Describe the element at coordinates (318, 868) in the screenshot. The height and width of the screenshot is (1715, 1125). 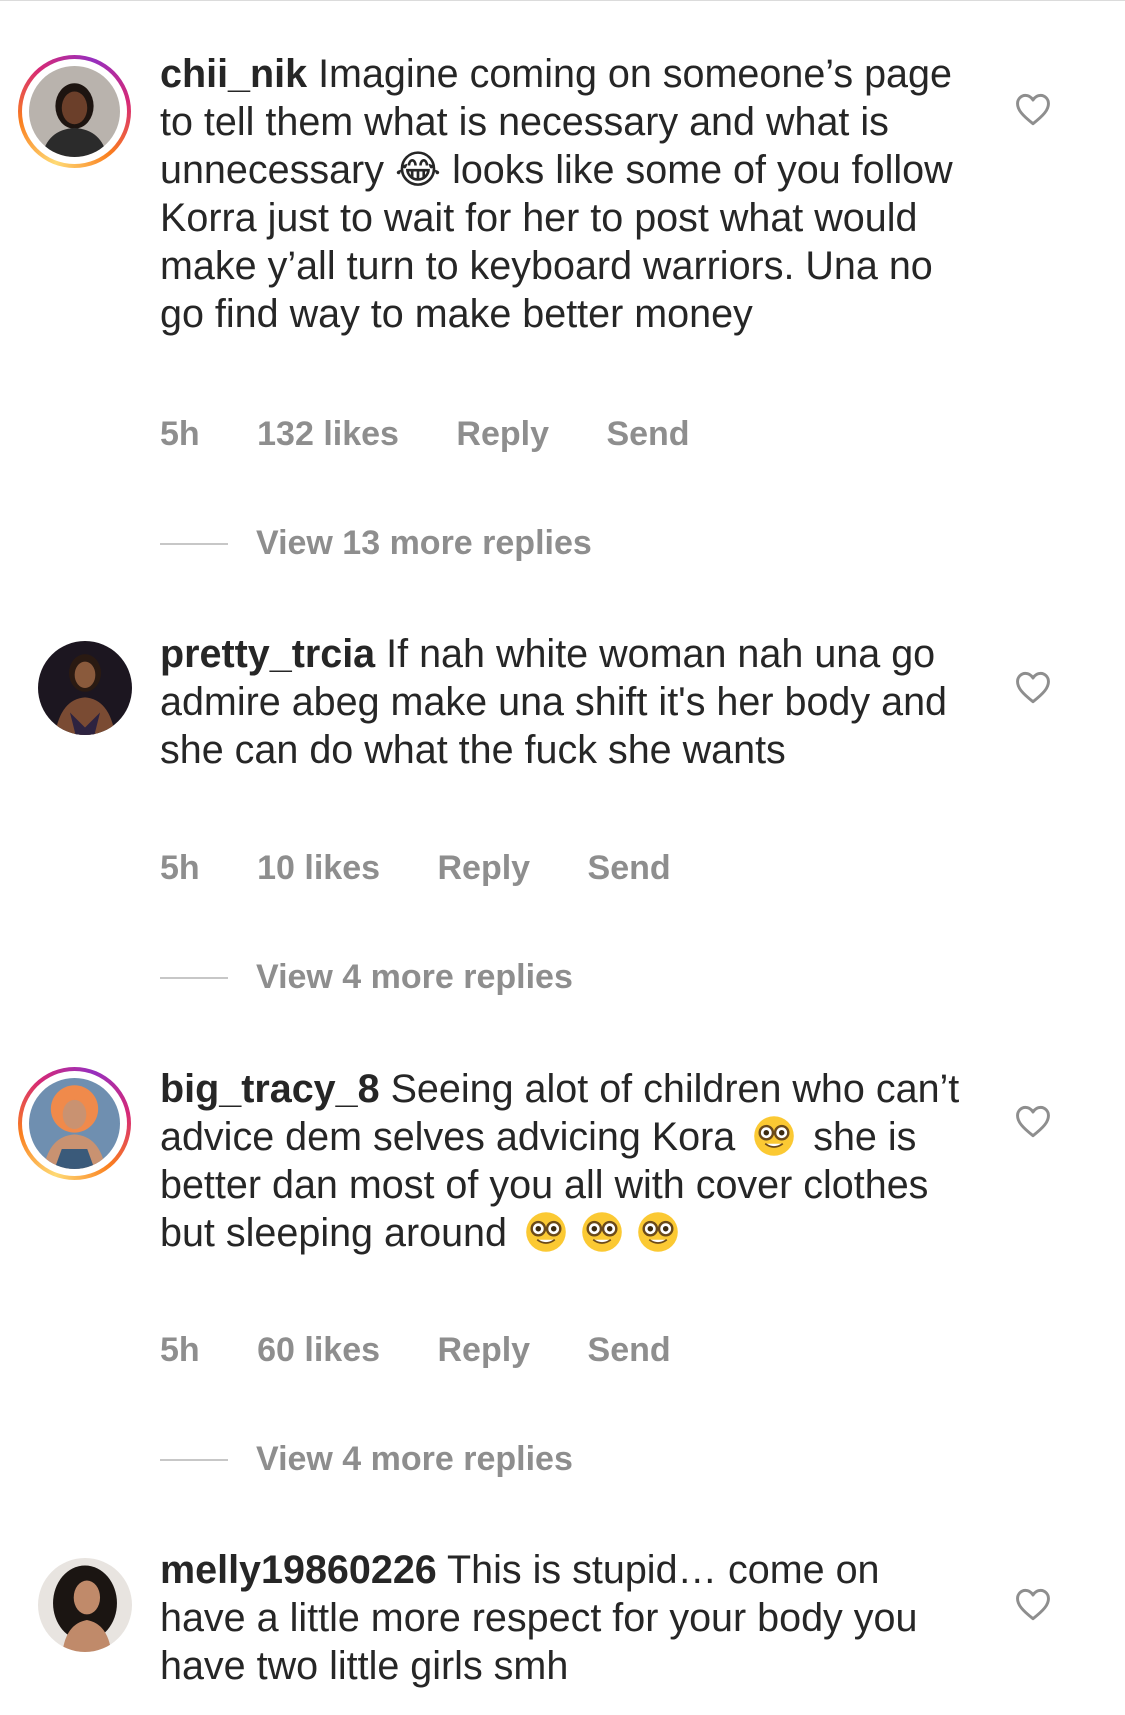
I see `comment-likes: 10 likes` at that location.